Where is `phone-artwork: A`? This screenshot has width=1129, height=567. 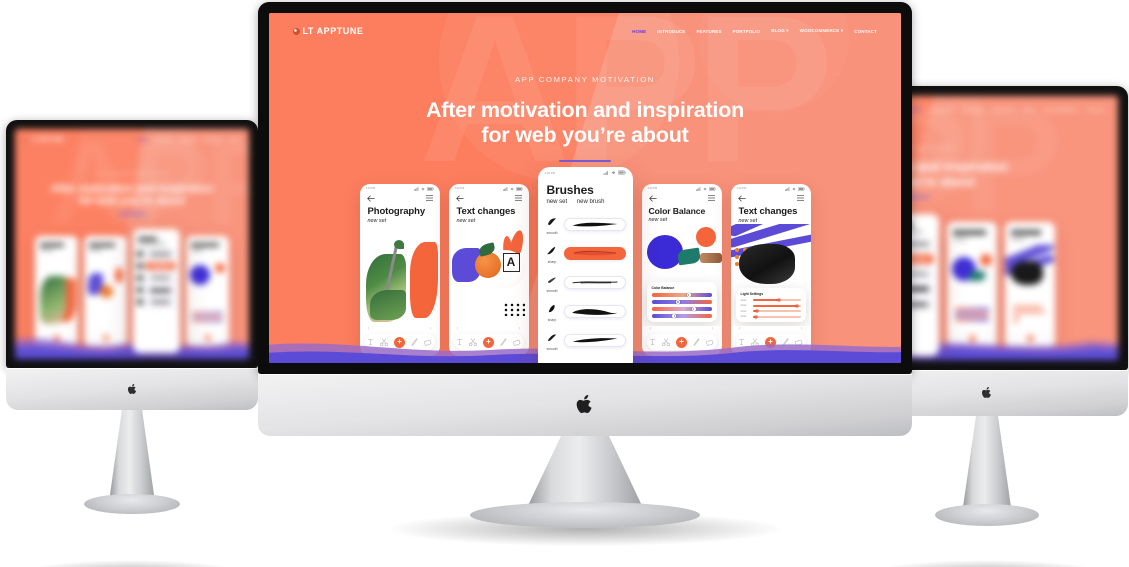
phone-artwork: A is located at coordinates (489, 275).